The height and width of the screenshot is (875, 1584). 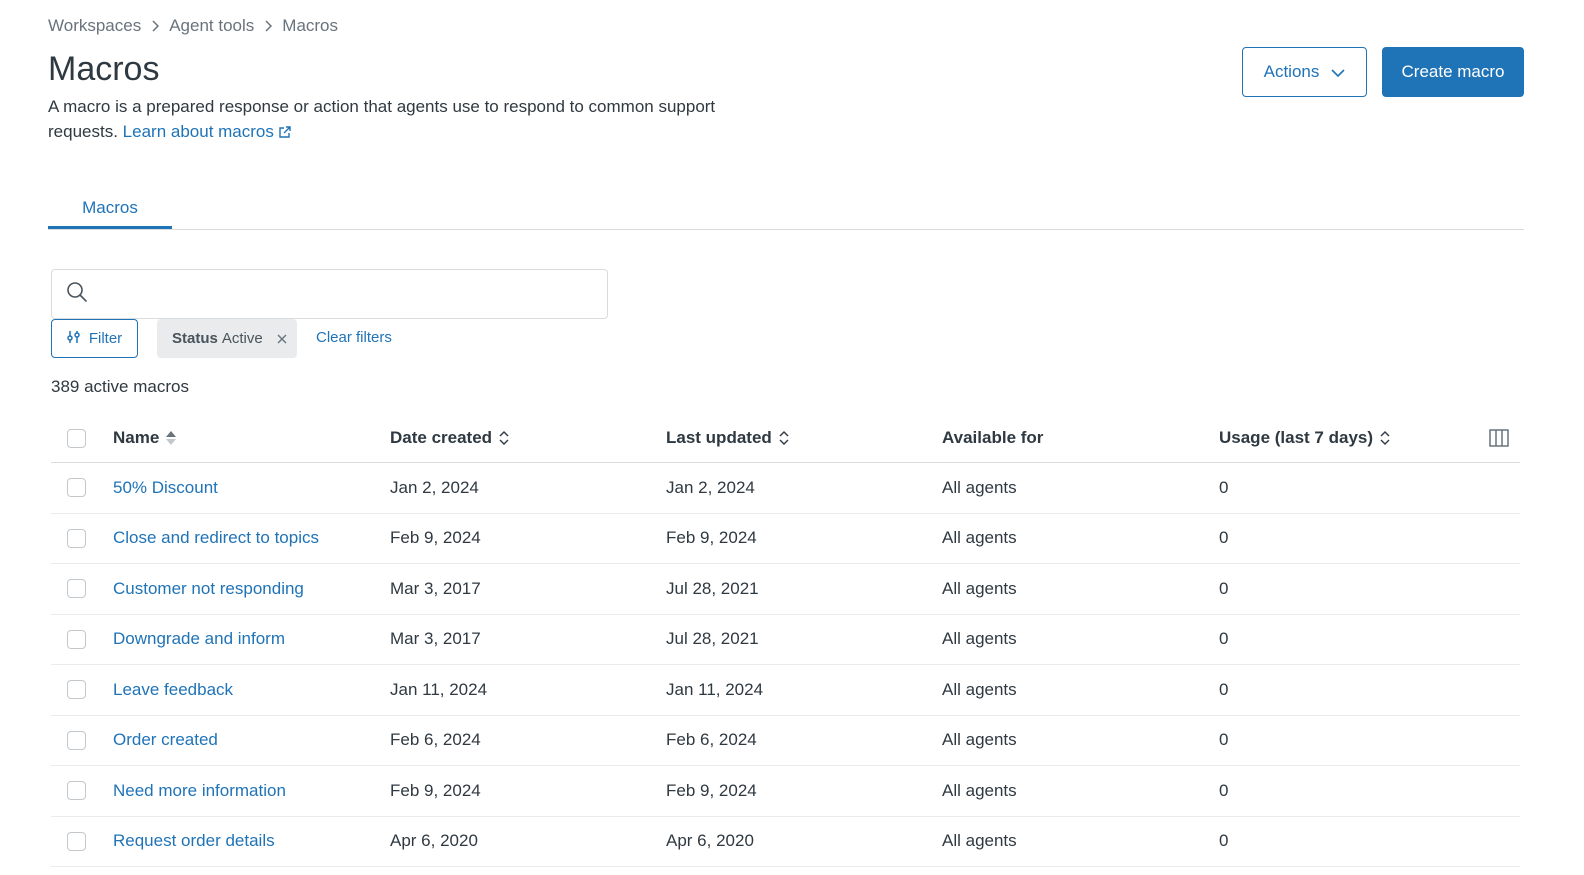 I want to click on macro-name-link: Need more information, so click(x=199, y=791).